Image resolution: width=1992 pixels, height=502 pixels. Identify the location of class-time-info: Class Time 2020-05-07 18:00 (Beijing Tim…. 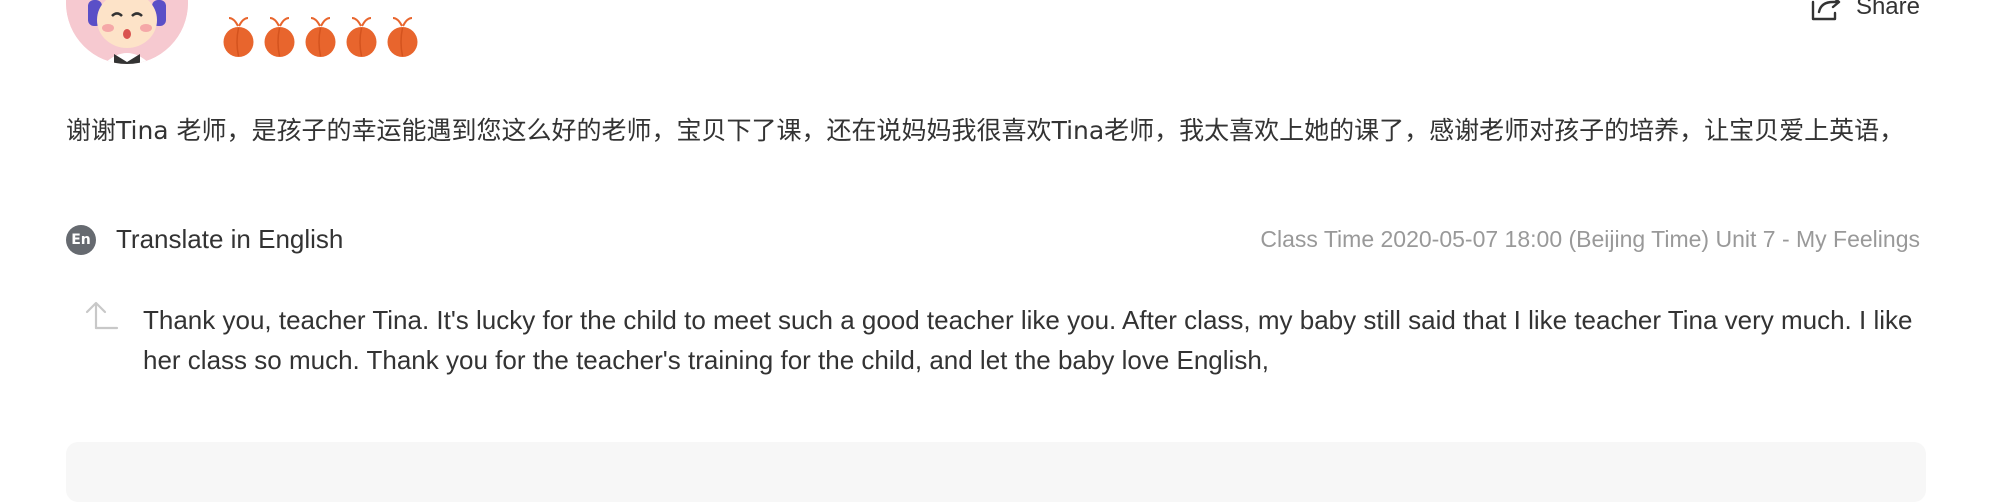
(1590, 239).